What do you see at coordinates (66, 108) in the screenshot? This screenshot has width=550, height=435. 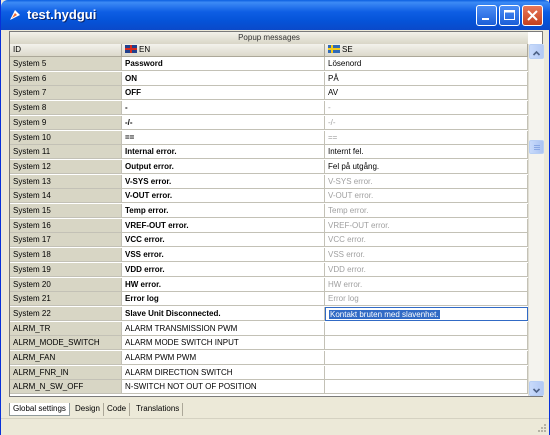 I see `id-cell: System 8` at bounding box center [66, 108].